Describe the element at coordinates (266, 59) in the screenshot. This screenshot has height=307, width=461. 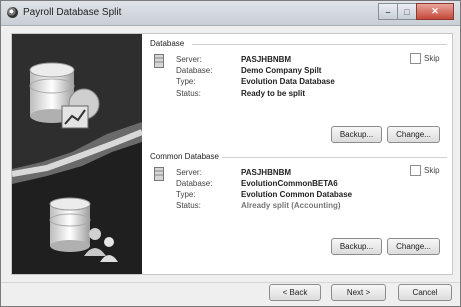
I see `server-value: PASJHBNBM` at that location.